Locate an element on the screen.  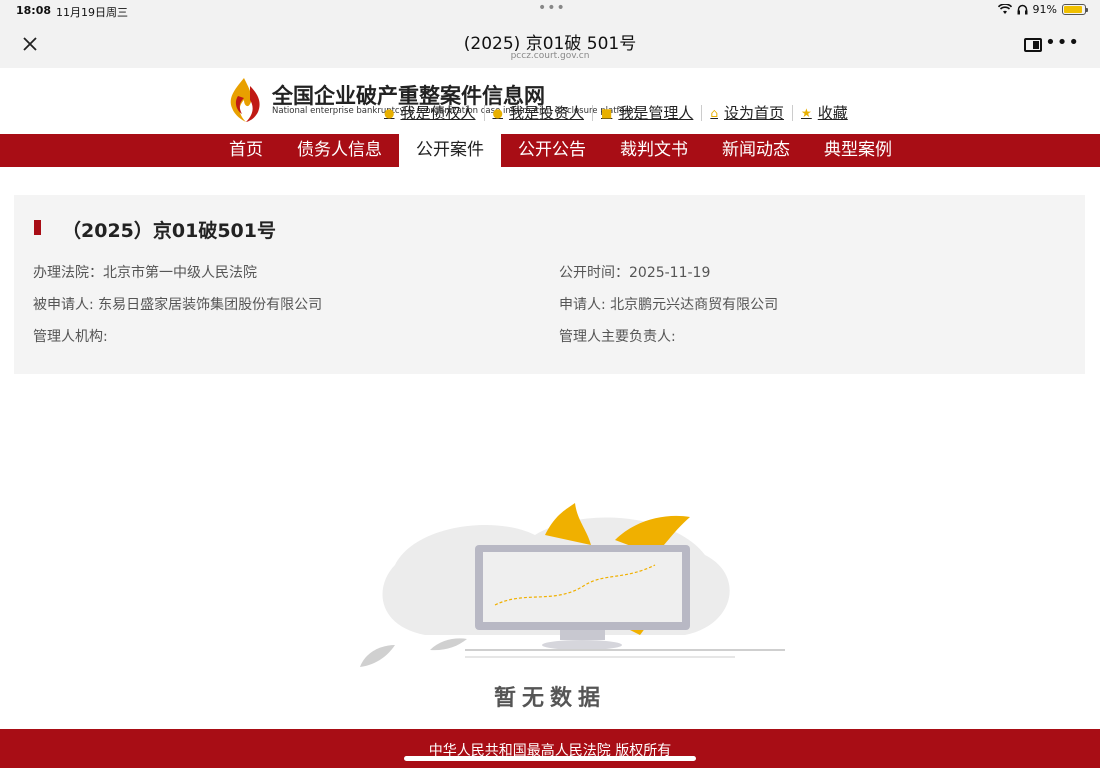
site-footer: 中华人民共和国最高人民法院 版权所有 is located at coordinates (550, 748).